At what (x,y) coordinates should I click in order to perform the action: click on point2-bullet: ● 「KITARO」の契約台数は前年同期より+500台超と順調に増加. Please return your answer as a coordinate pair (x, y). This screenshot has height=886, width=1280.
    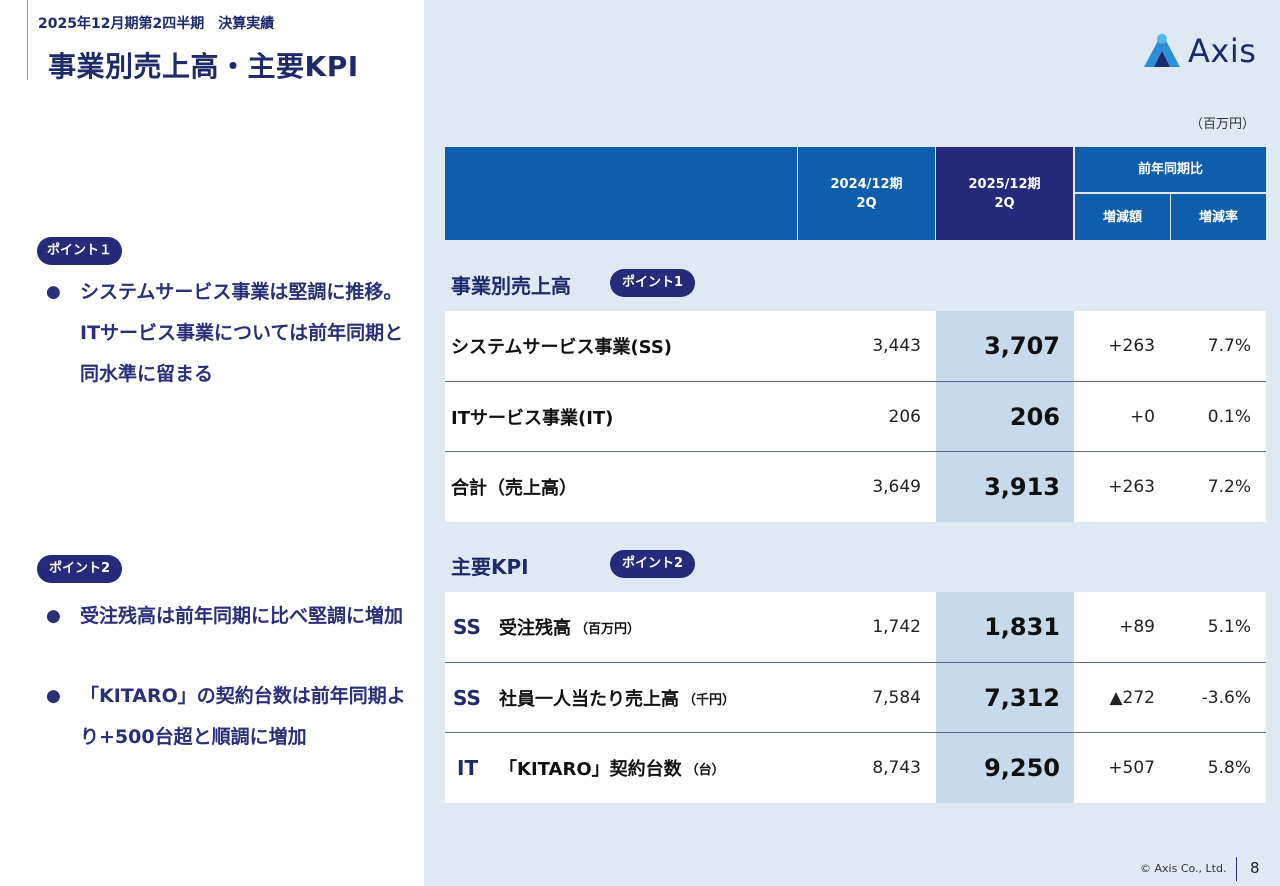
    Looking at the image, I should click on (231, 717).